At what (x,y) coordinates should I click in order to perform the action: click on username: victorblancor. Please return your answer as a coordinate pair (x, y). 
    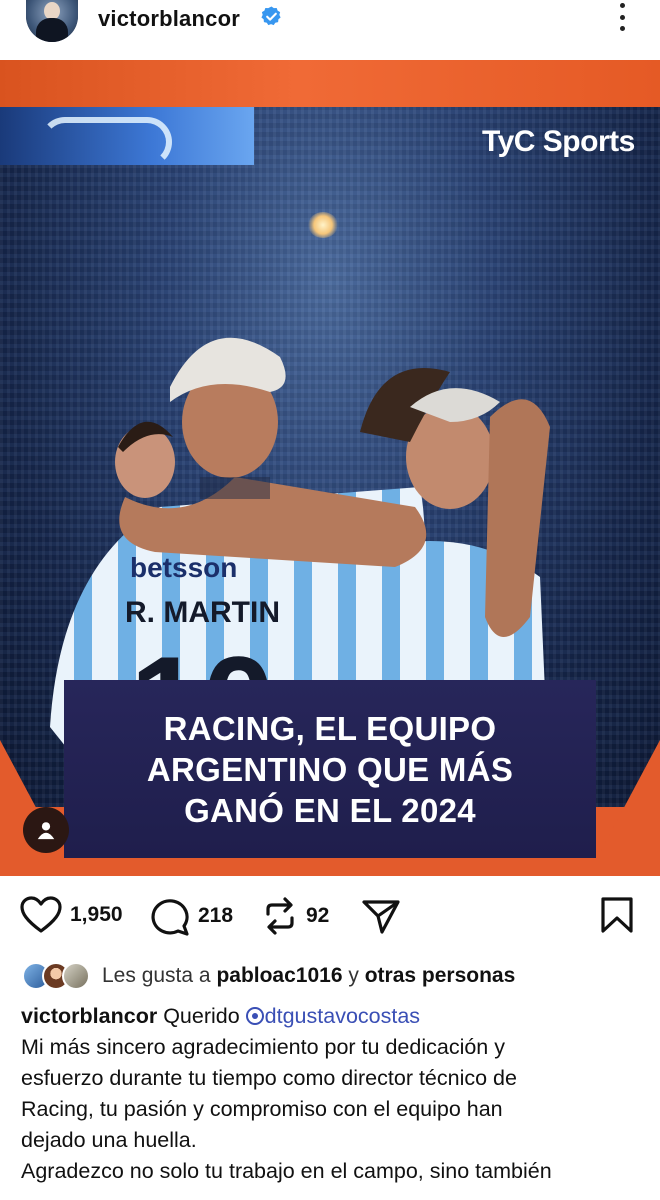
    Looking at the image, I should click on (169, 19).